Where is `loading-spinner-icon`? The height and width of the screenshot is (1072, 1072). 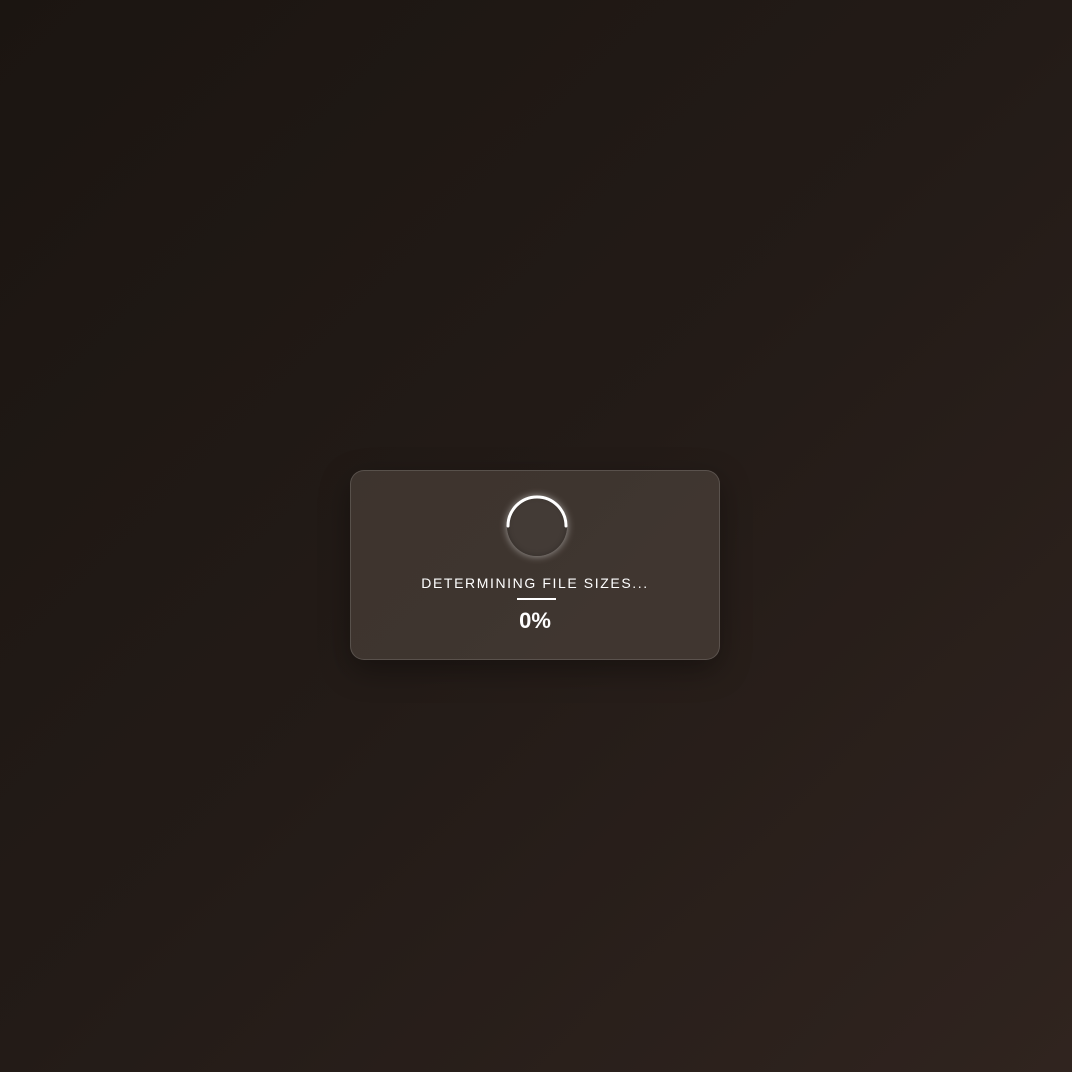 loading-spinner-icon is located at coordinates (537, 525).